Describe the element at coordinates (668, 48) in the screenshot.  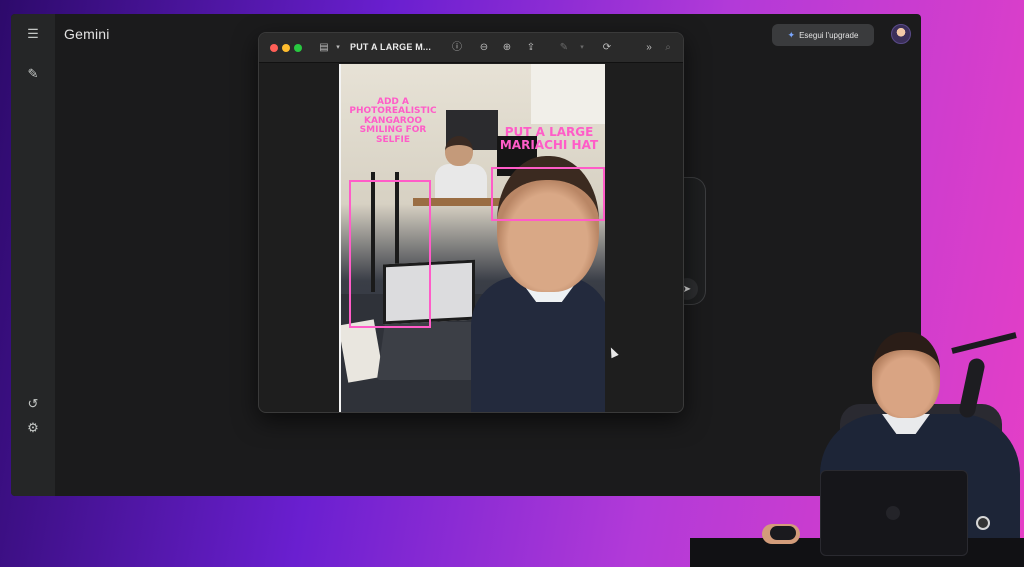
I see `search-icon: ⌕` at that location.